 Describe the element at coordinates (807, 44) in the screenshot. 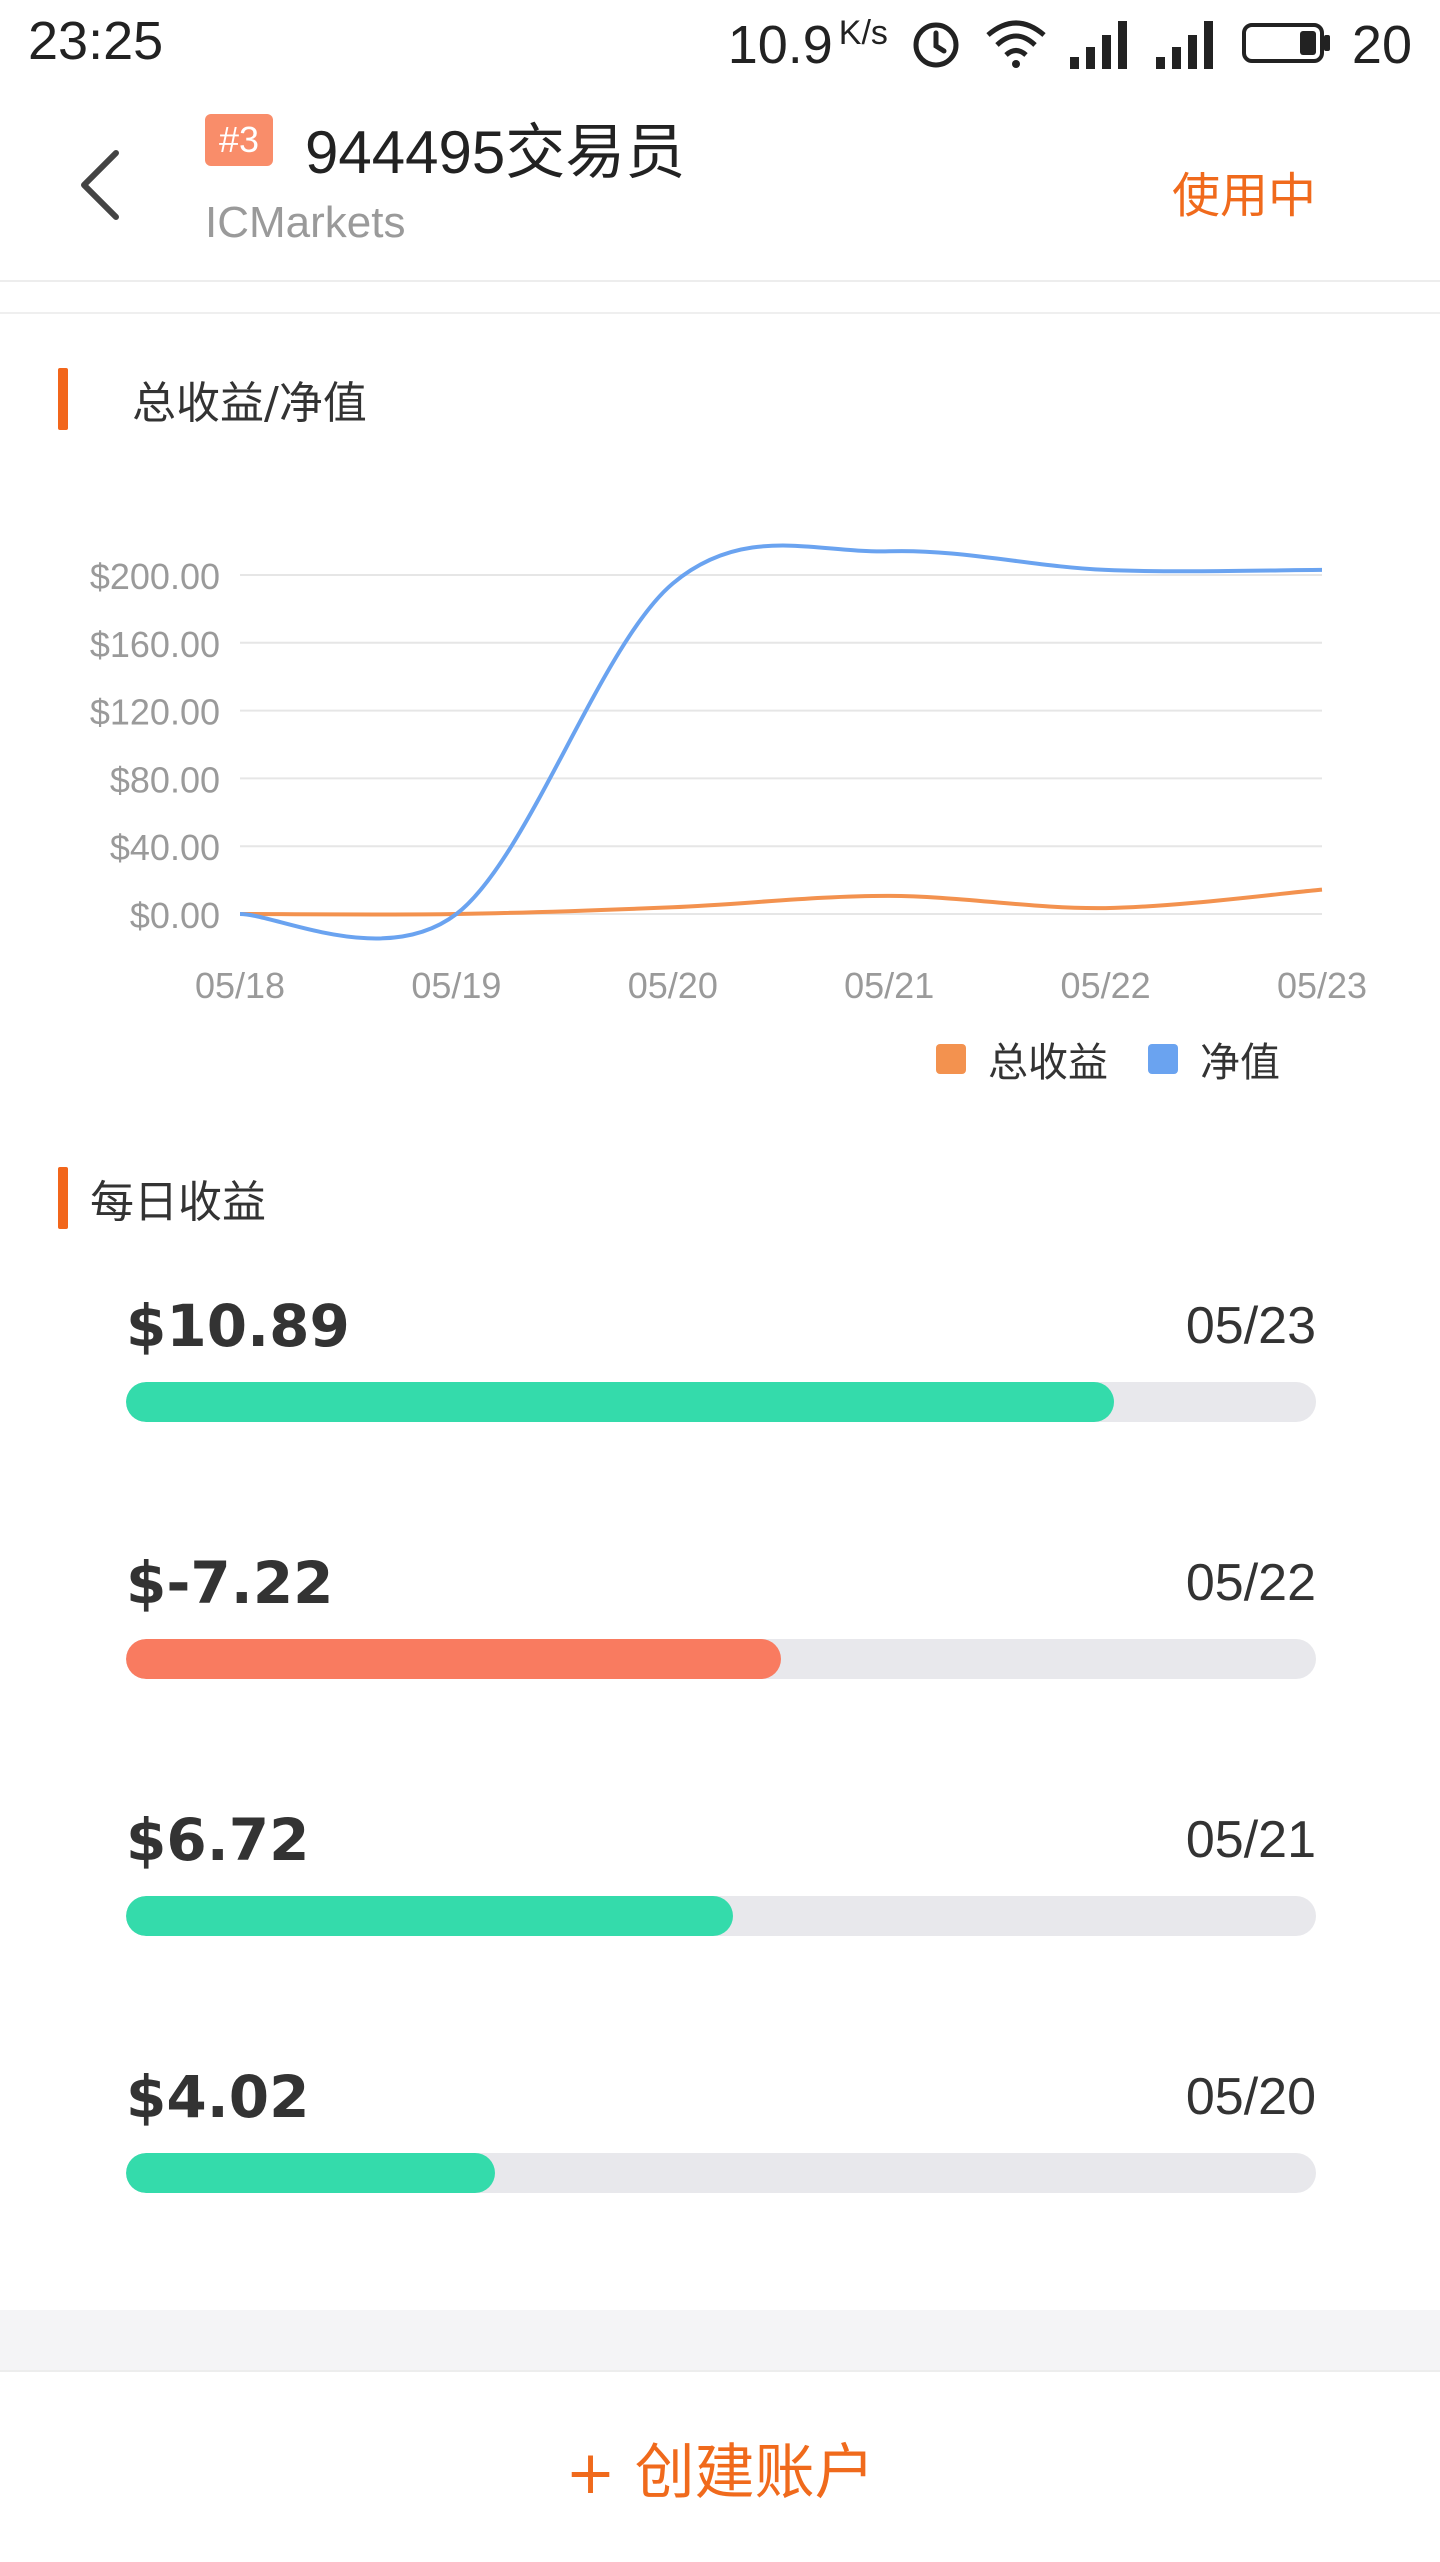

I see `network-speed: 10.9 K/s` at that location.